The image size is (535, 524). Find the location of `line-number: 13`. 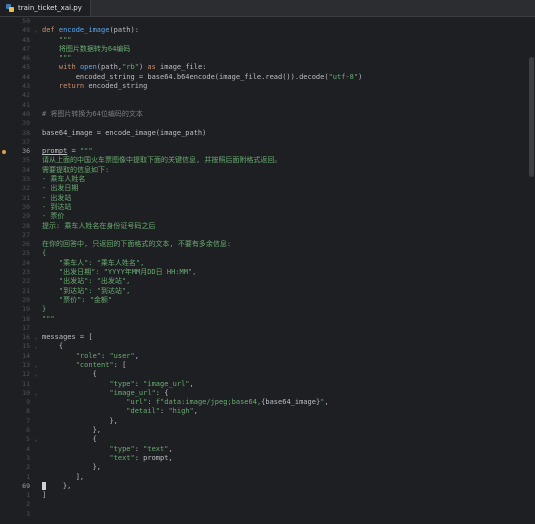

line-number: 13 is located at coordinates (16, 365).